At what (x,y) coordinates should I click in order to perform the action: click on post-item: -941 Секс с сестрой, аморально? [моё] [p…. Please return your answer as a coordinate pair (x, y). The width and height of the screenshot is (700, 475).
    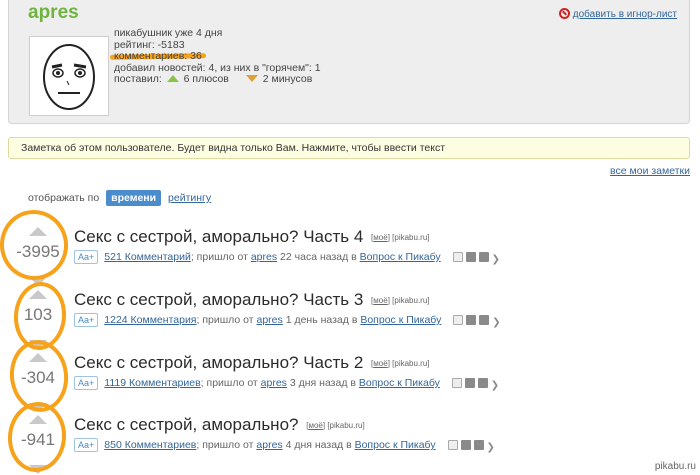
    Looking at the image, I should click on (350, 445).